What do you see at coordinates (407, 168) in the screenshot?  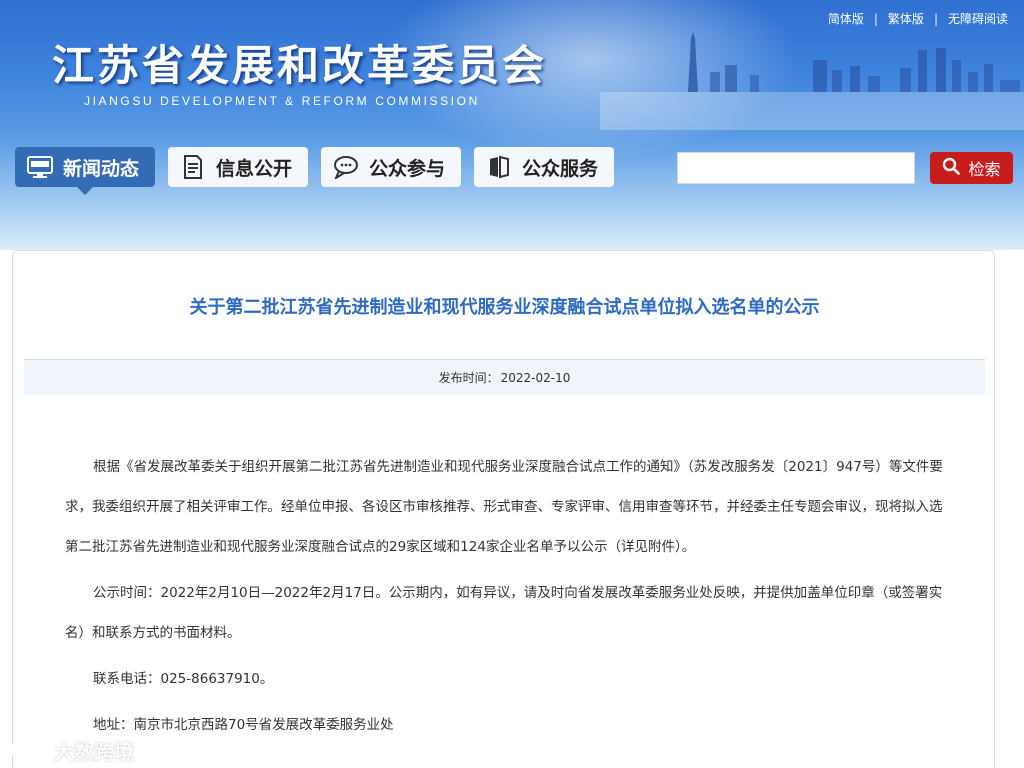 I see `nav-item-label: 公众参与` at bounding box center [407, 168].